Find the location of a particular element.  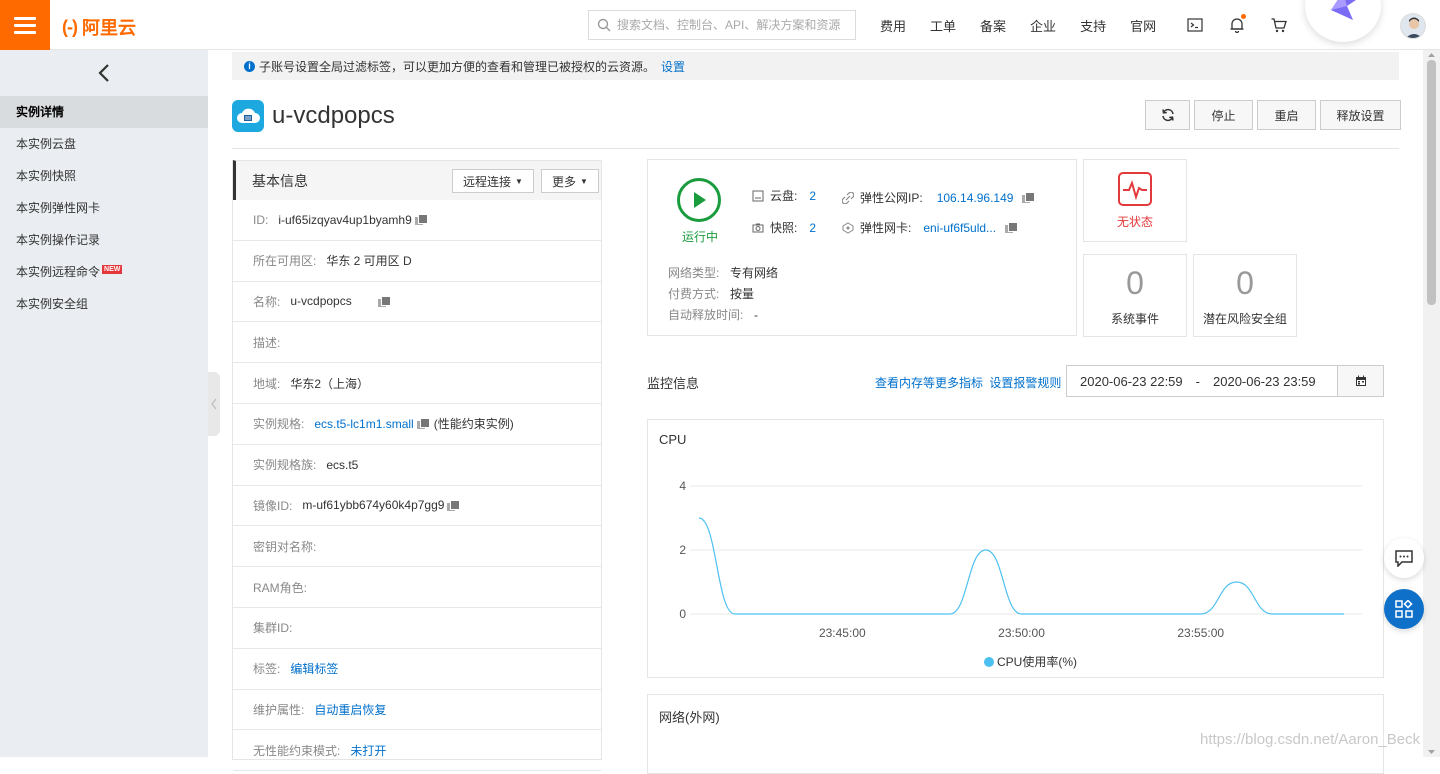

nav-icp: 备案 is located at coordinates (993, 25).